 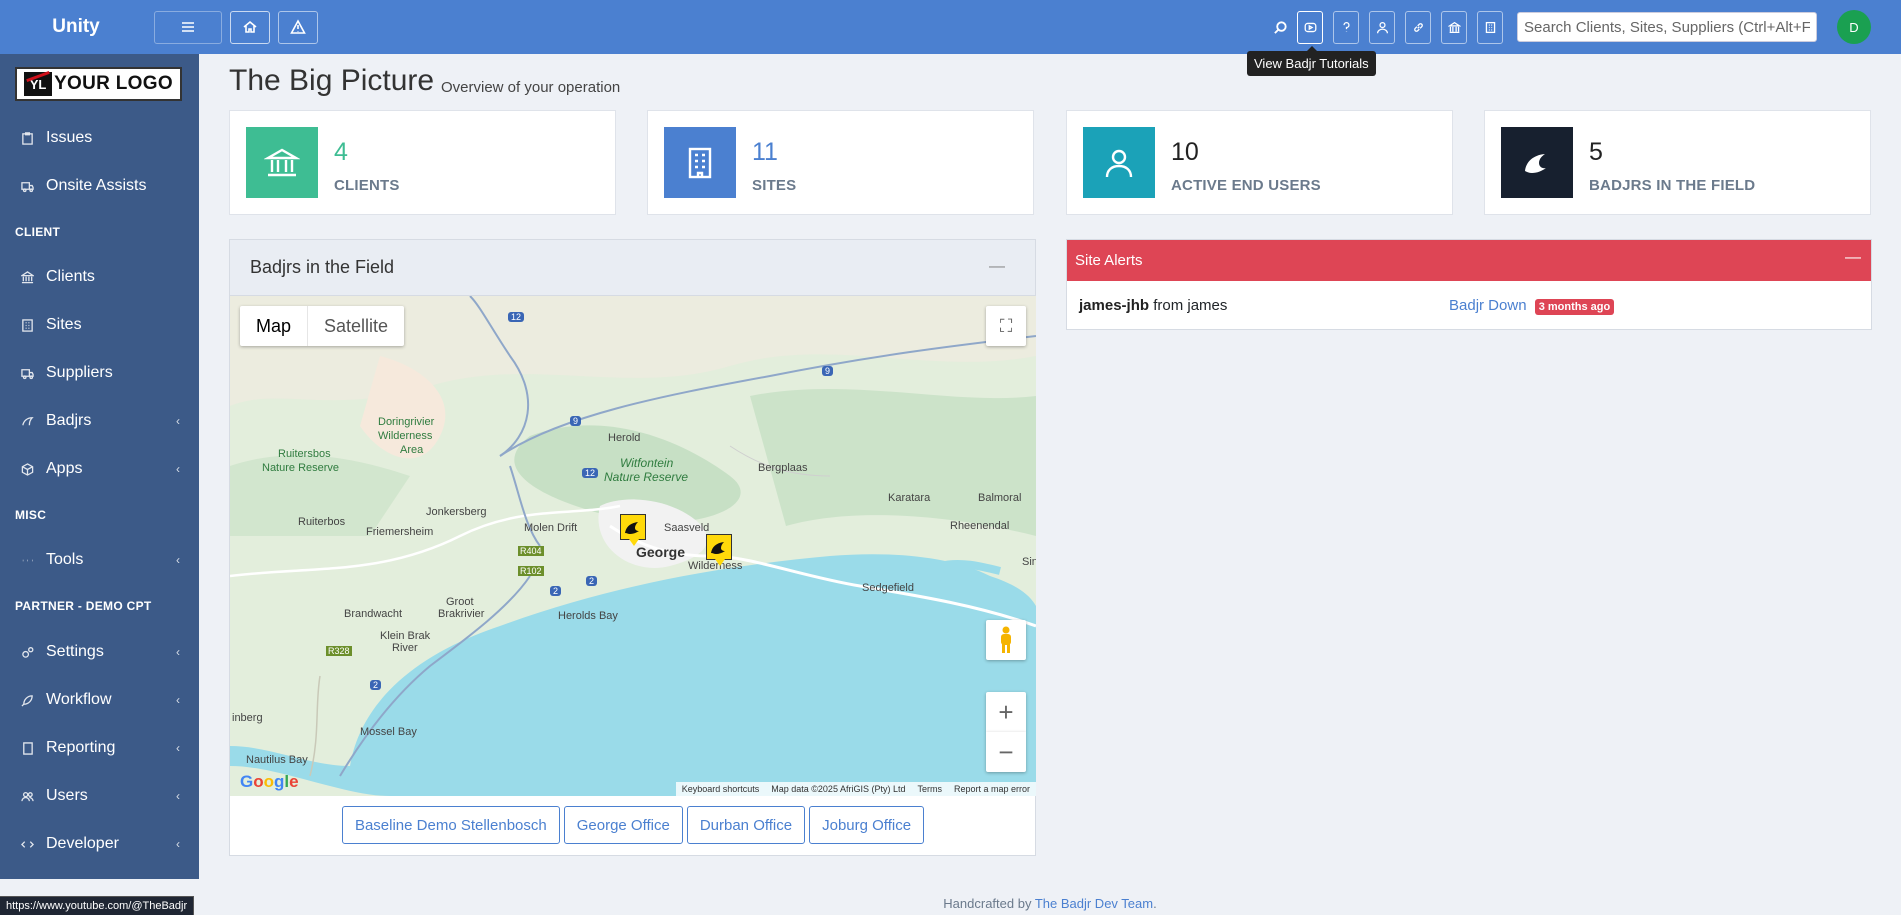 What do you see at coordinates (840, 162) in the screenshot?
I see `stat-card-sites: 11 SITES` at bounding box center [840, 162].